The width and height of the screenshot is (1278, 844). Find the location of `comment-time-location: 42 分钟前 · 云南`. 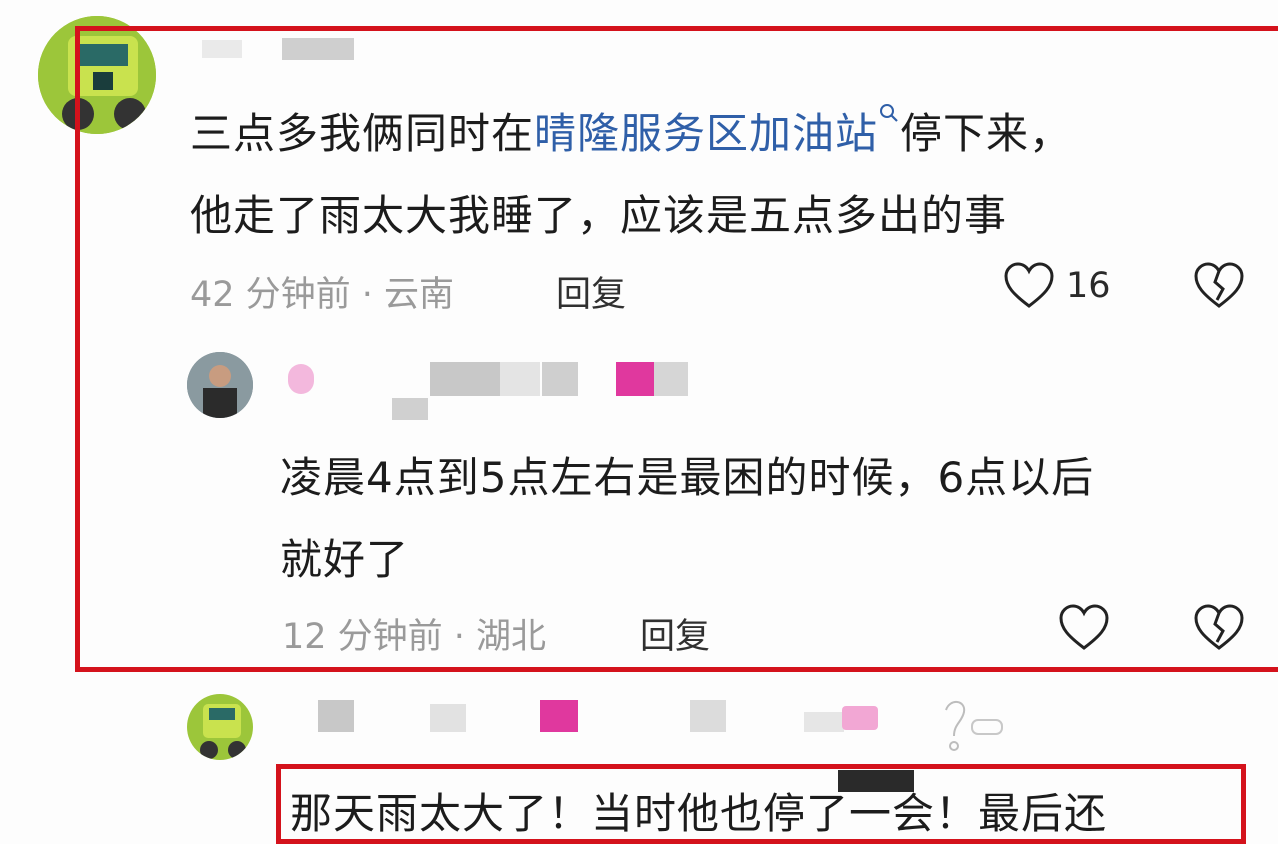

comment-time-location: 42 分钟前 · 云南 is located at coordinates (322, 295).